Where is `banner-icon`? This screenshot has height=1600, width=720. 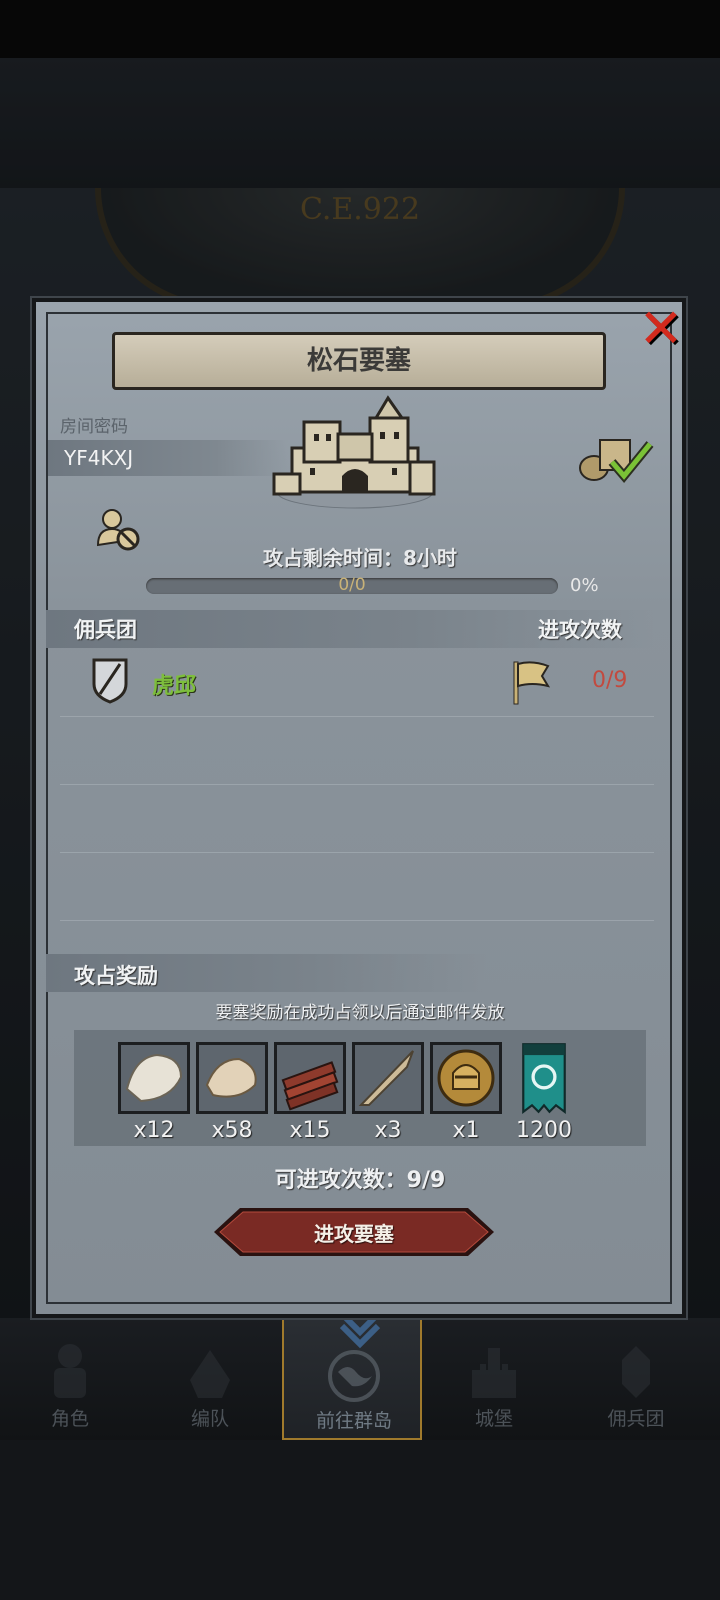 banner-icon is located at coordinates (544, 1078).